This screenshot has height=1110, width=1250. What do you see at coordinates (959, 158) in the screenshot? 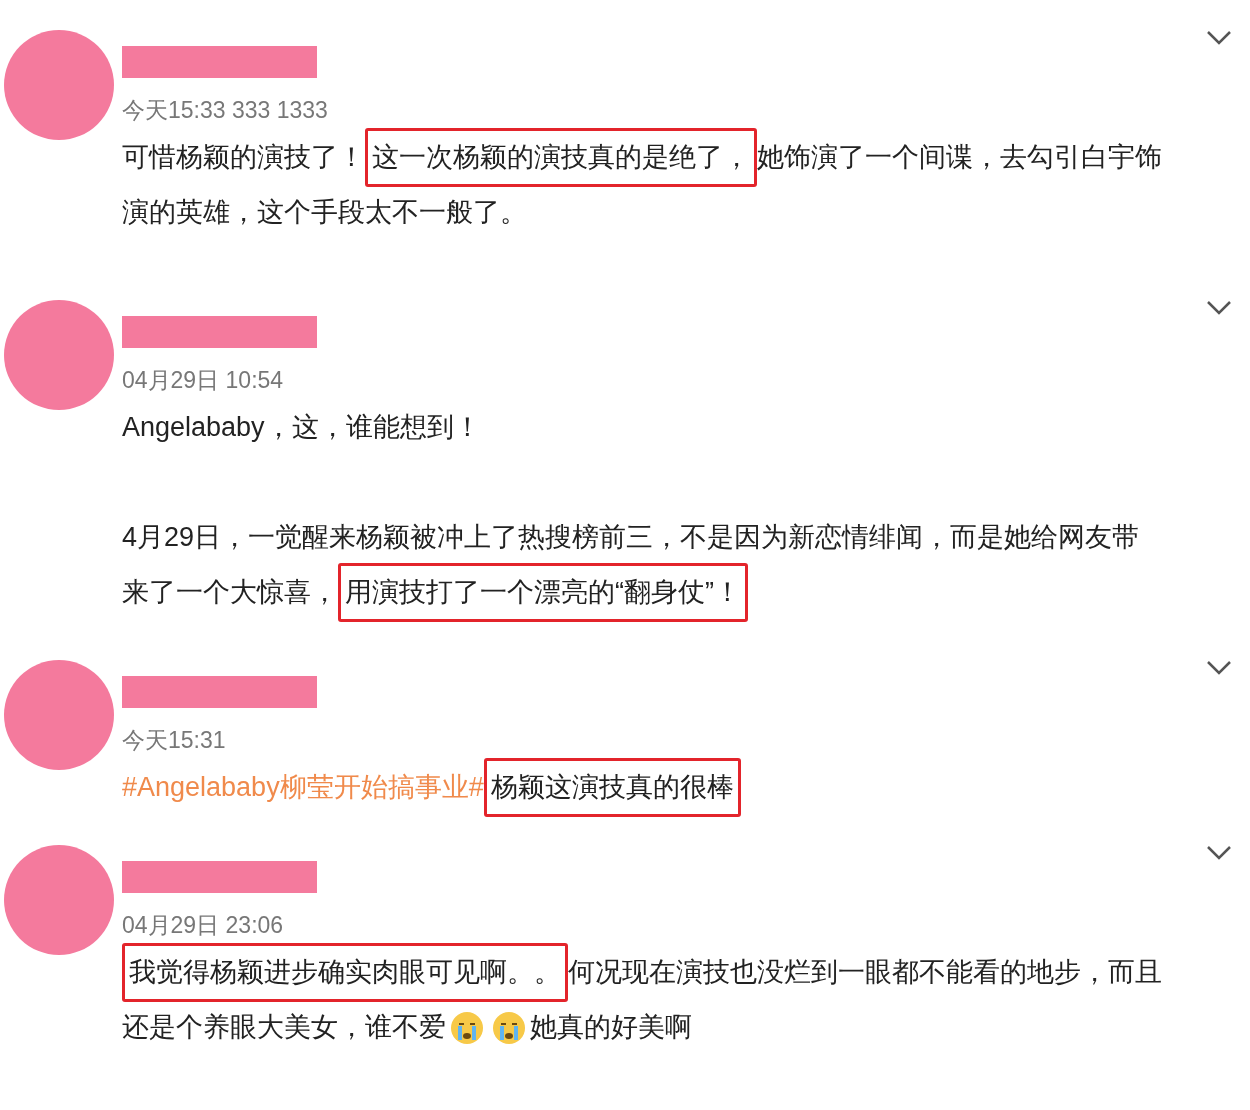
I see `comment-text: 她饰演了一个间谍，去勾引白宇饰` at bounding box center [959, 158].